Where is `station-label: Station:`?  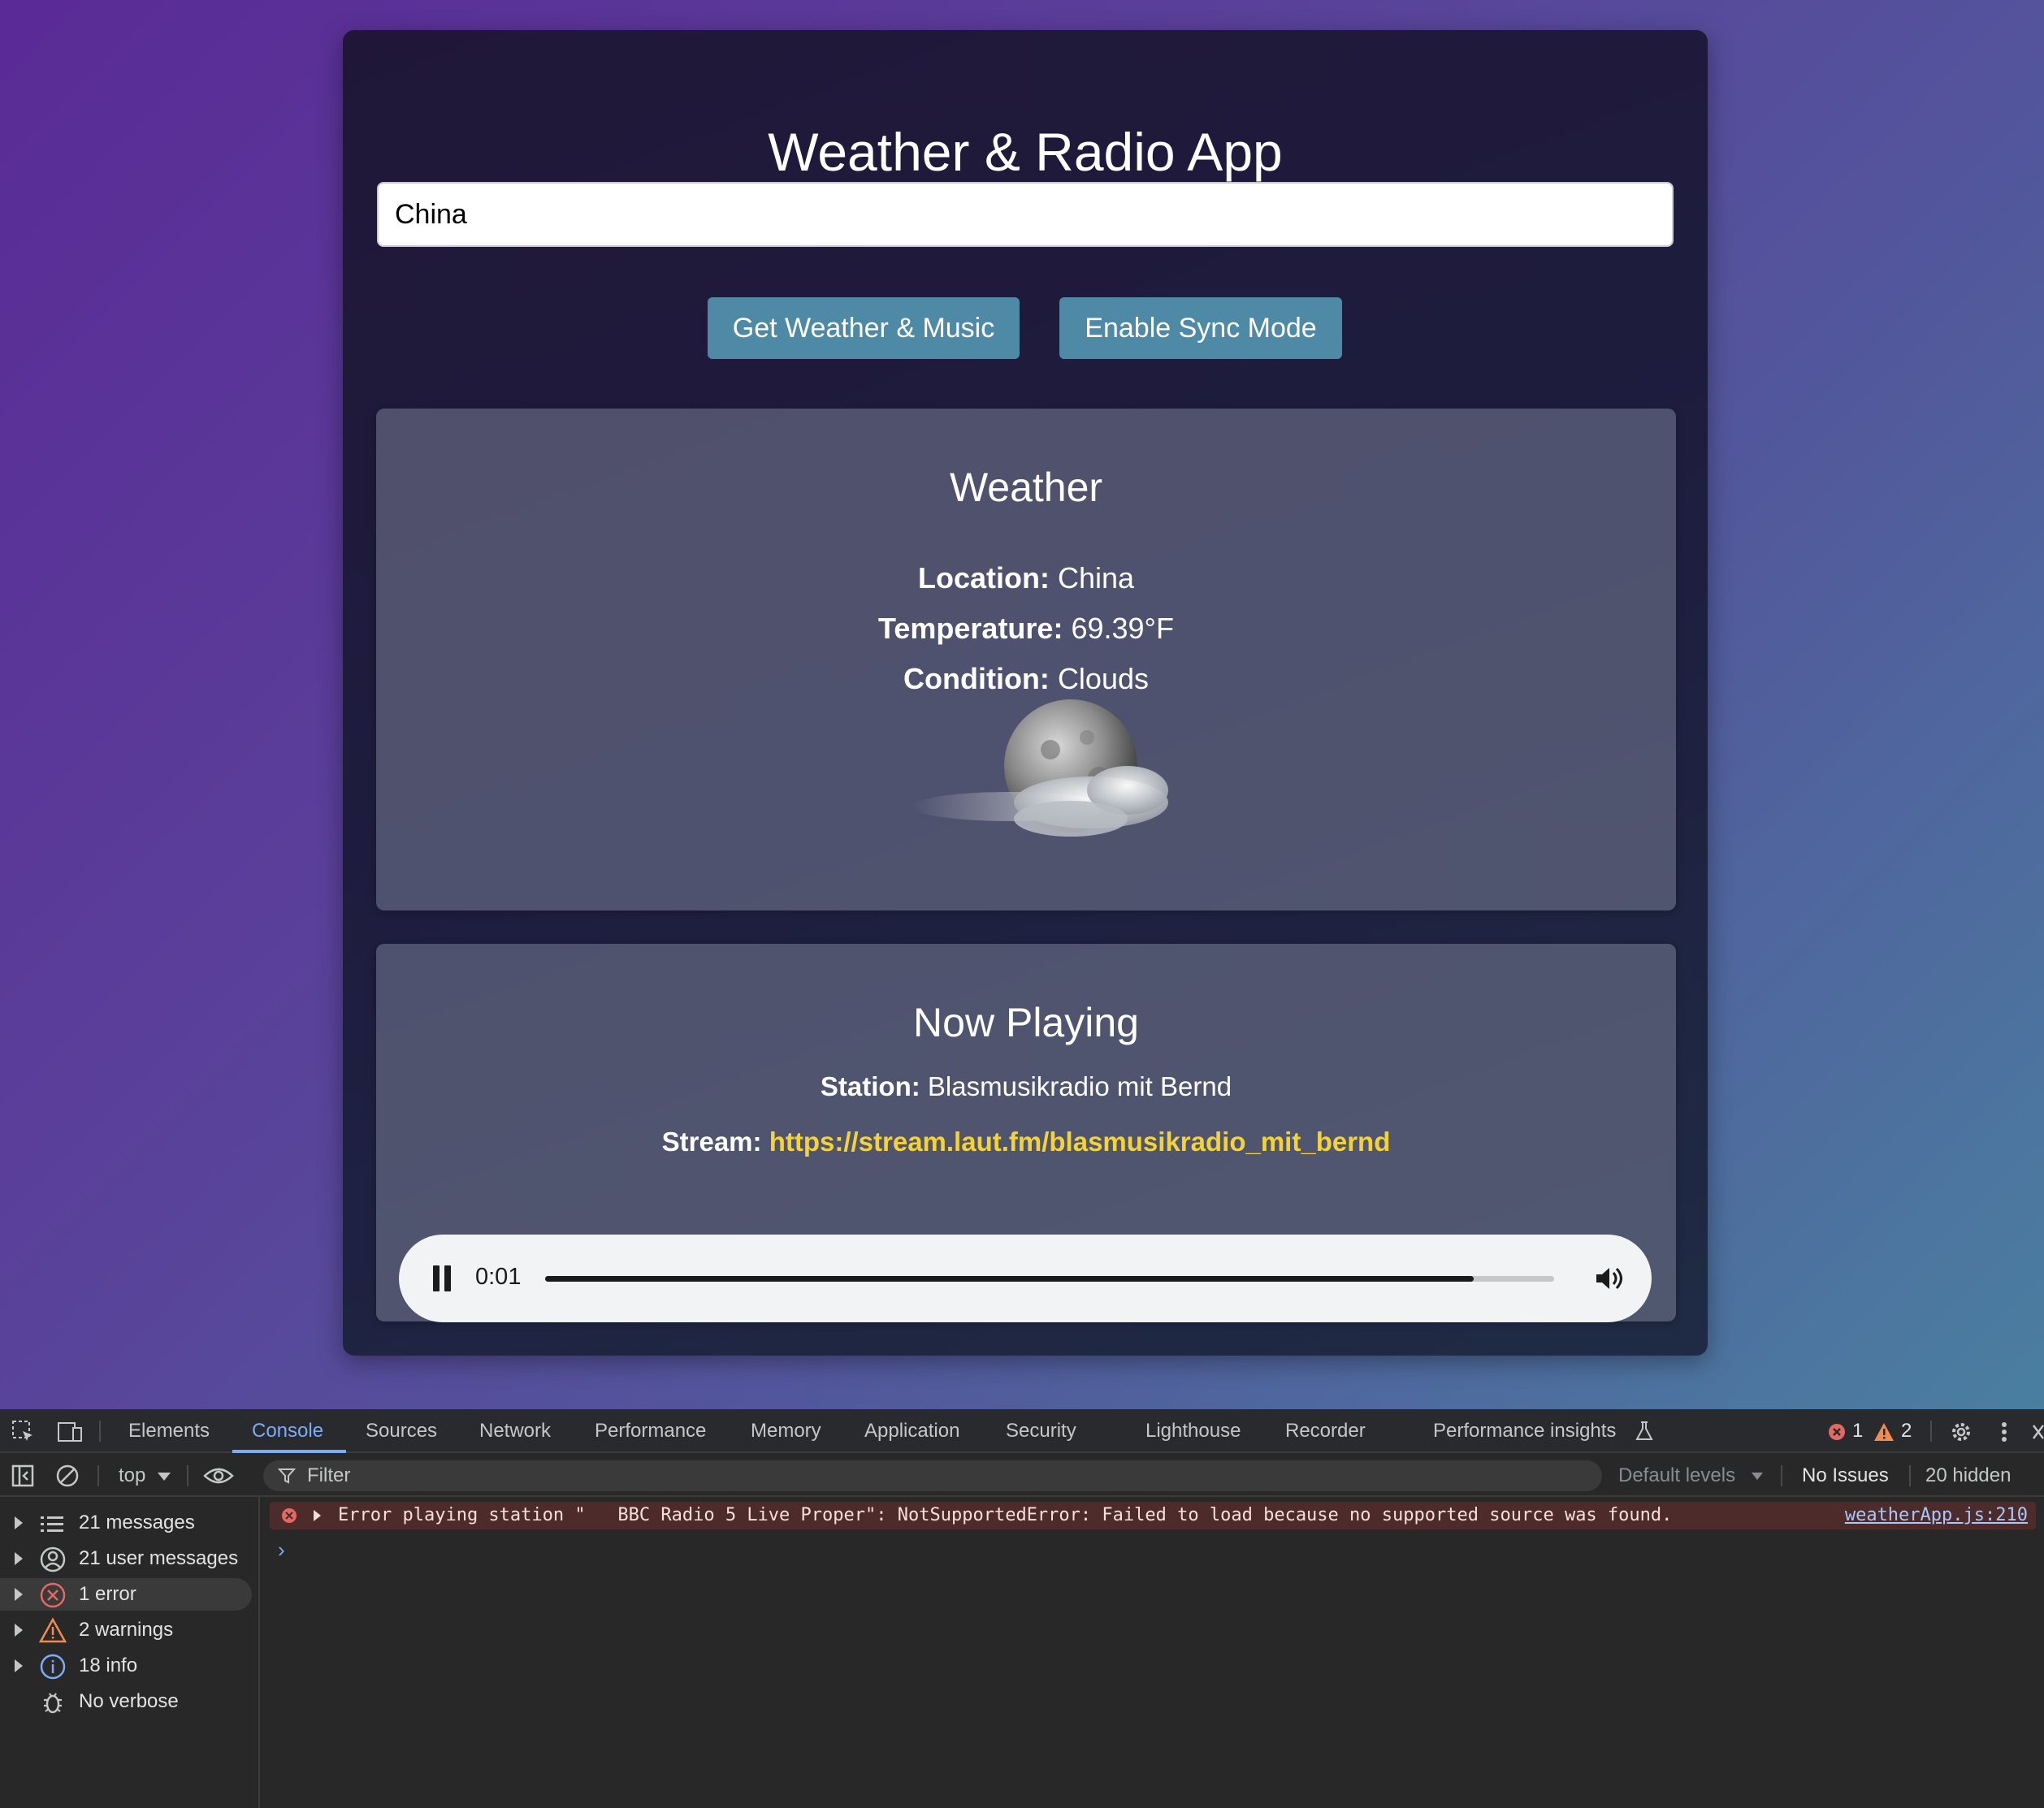 station-label: Station: is located at coordinates (870, 1086).